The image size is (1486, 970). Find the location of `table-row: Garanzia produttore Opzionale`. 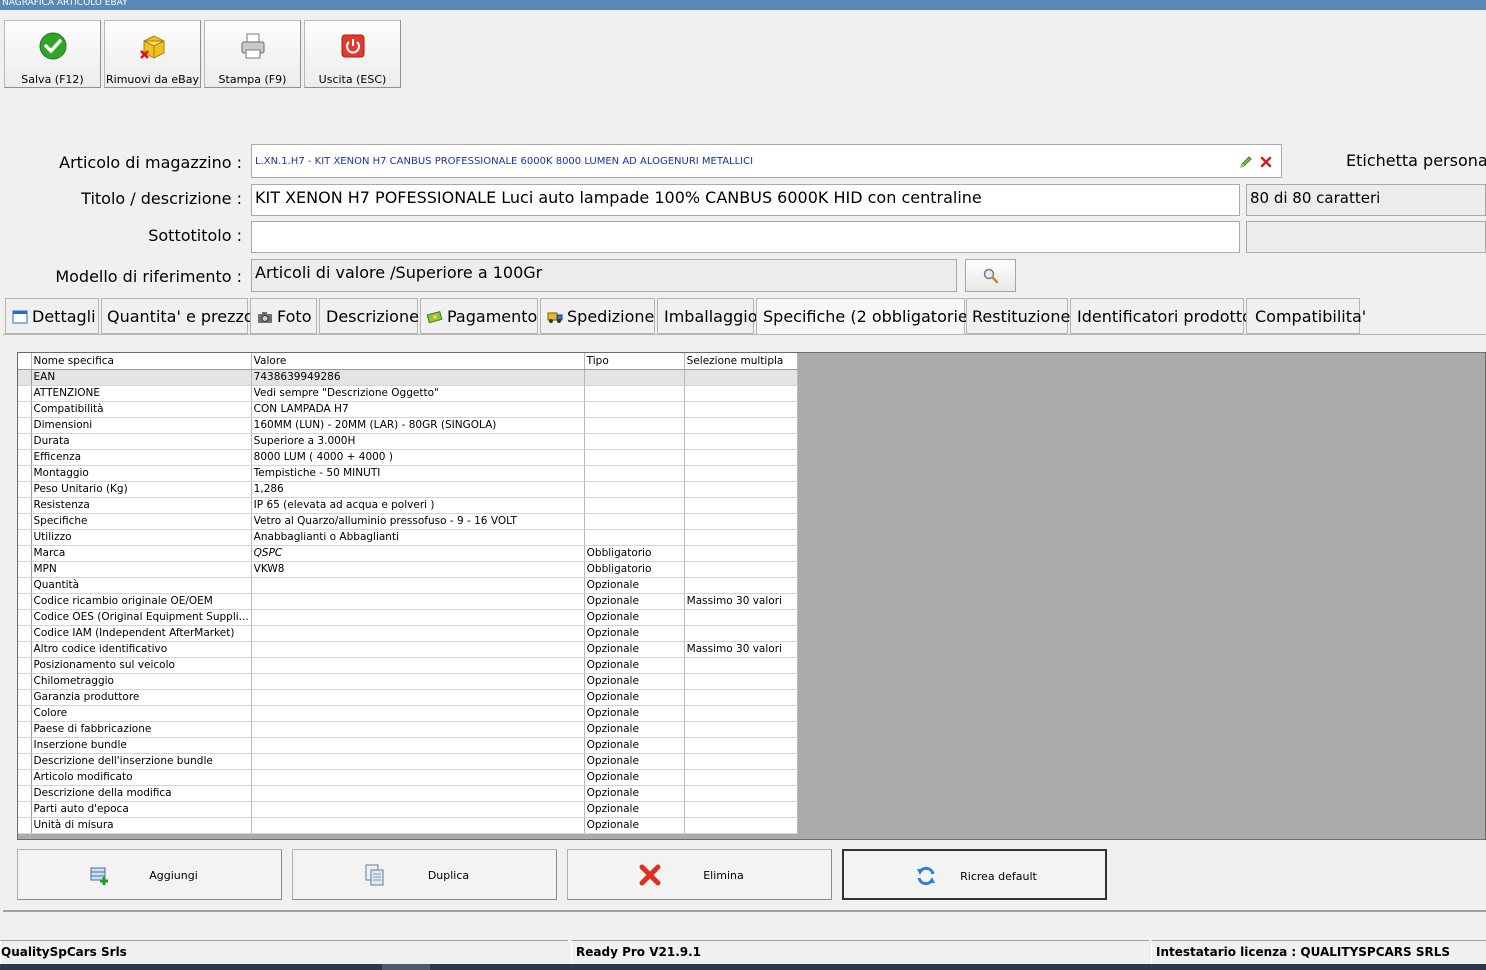

table-row: Garanzia produttore Opzionale is located at coordinates (408, 697).